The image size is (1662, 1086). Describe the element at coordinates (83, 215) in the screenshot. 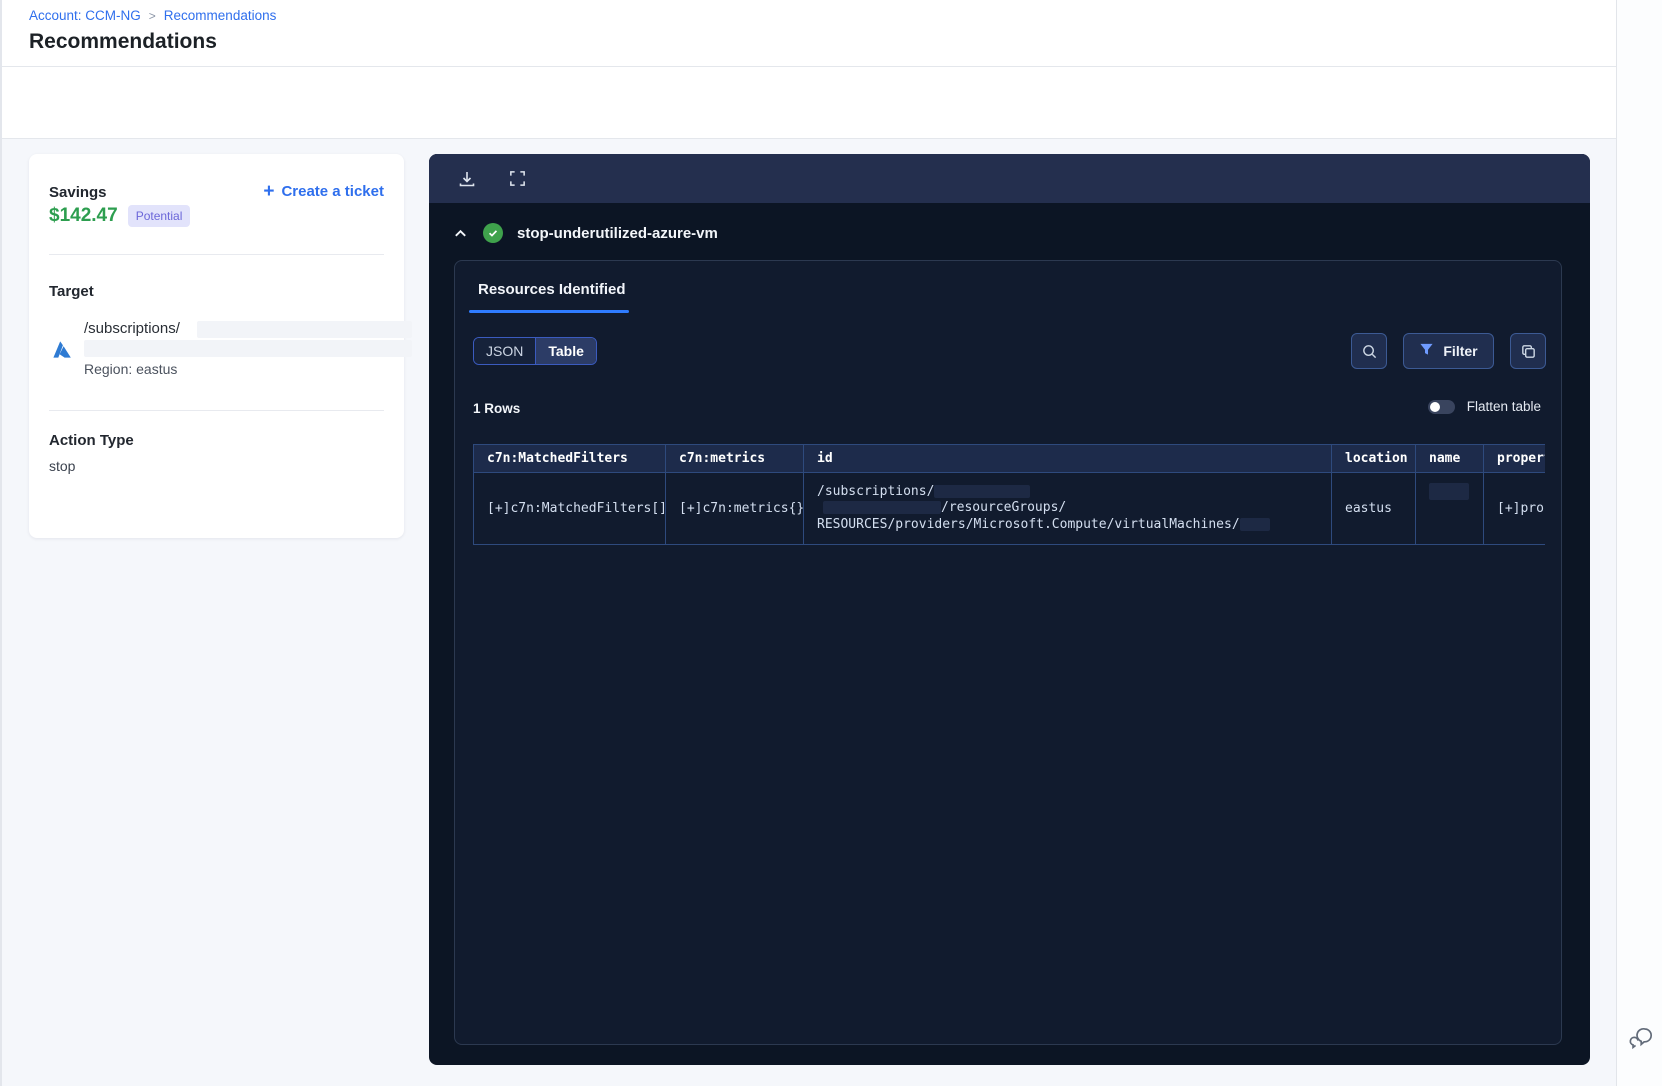

I see `savings-amount: $142.47` at that location.